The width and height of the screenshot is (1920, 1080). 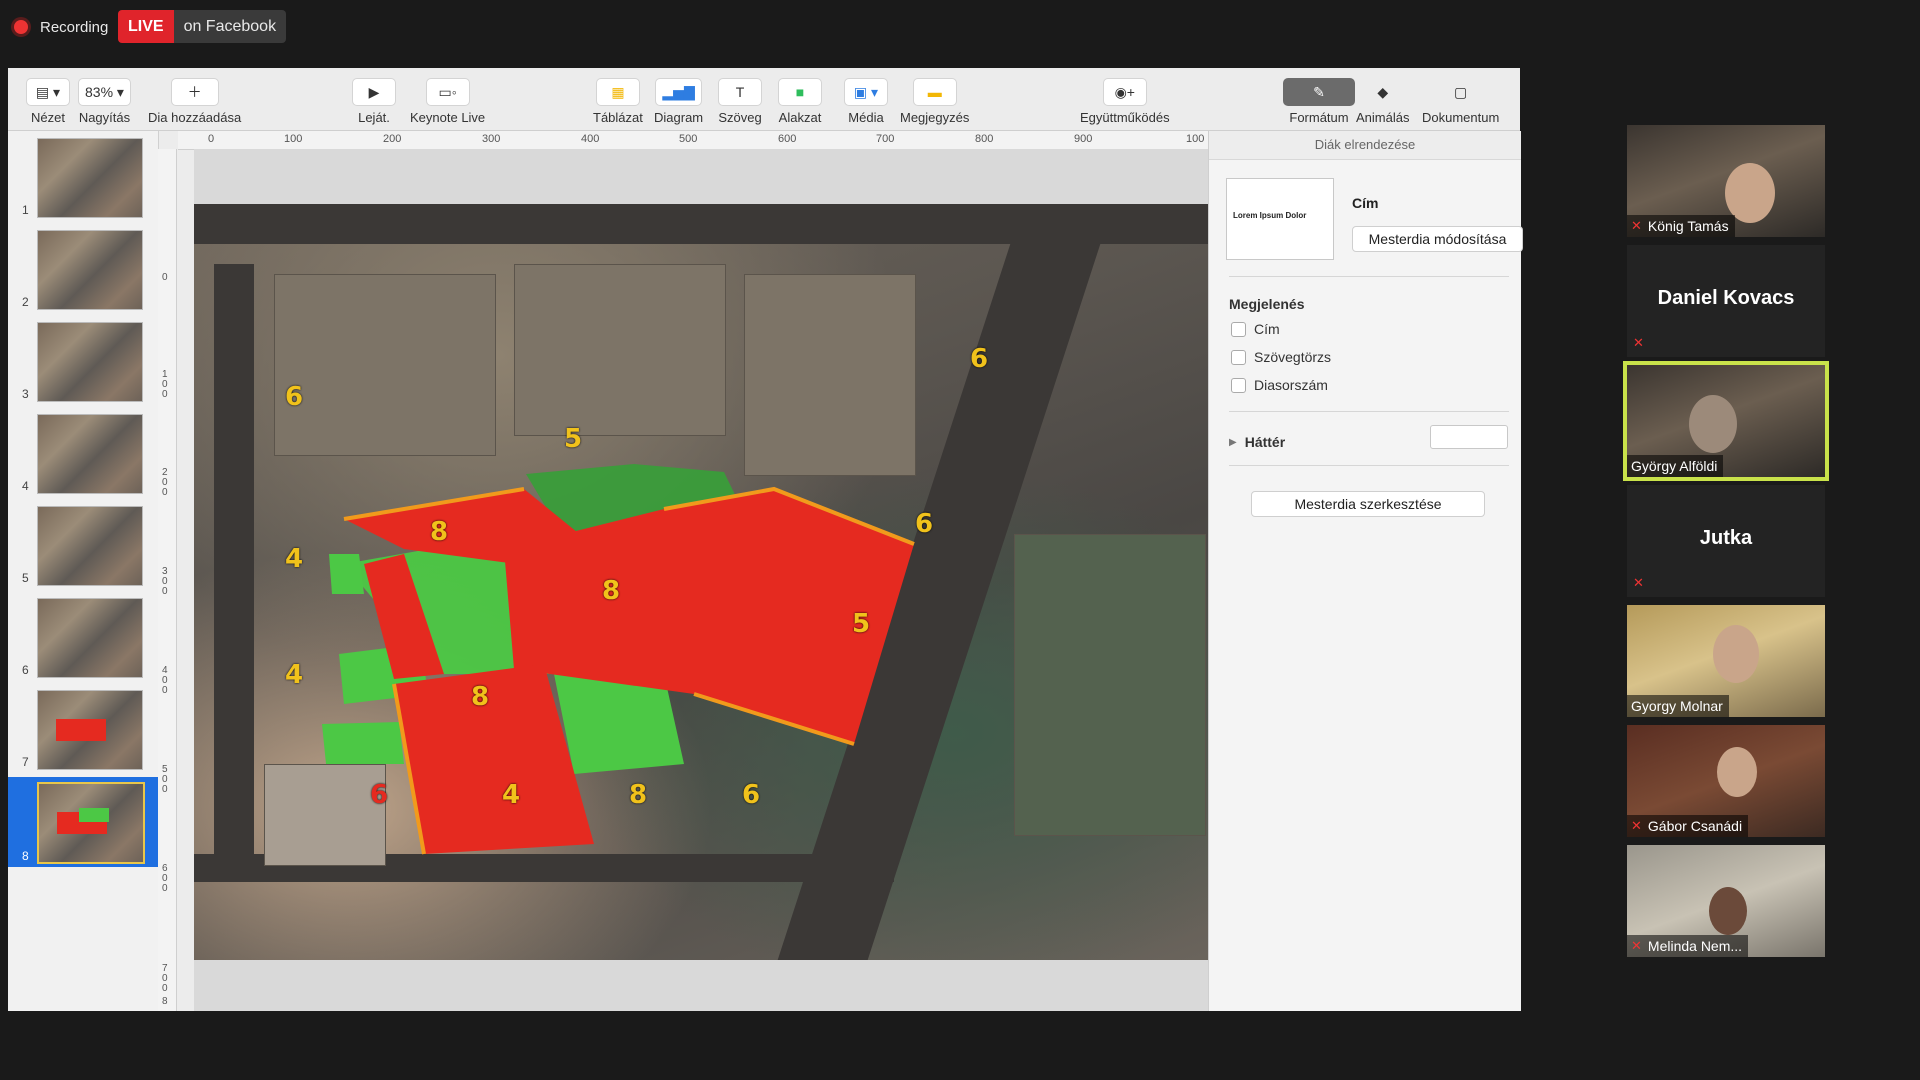 I want to click on animate-icon: ◆, so click(x=1383, y=91).